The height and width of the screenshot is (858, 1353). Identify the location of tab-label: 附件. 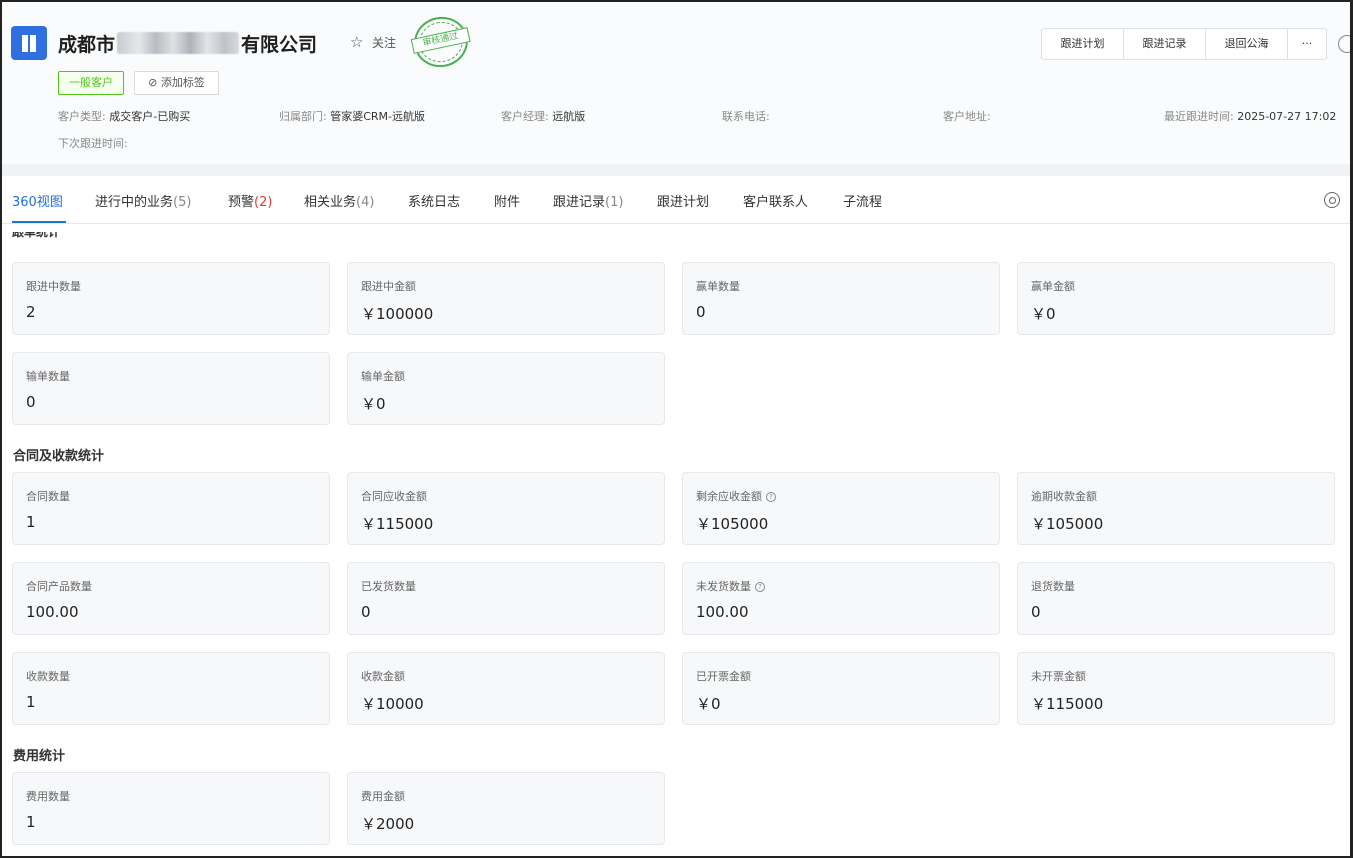
(507, 202).